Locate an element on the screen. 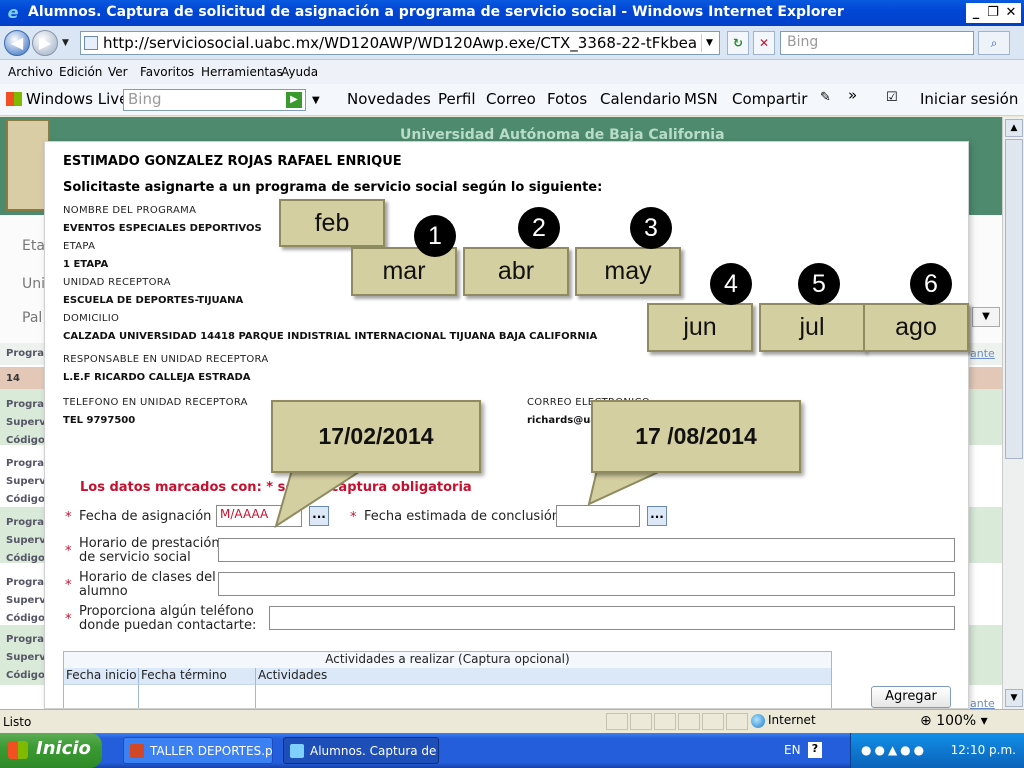 This screenshot has width=1024, height=768. menu-ver: Ver is located at coordinates (118, 72).